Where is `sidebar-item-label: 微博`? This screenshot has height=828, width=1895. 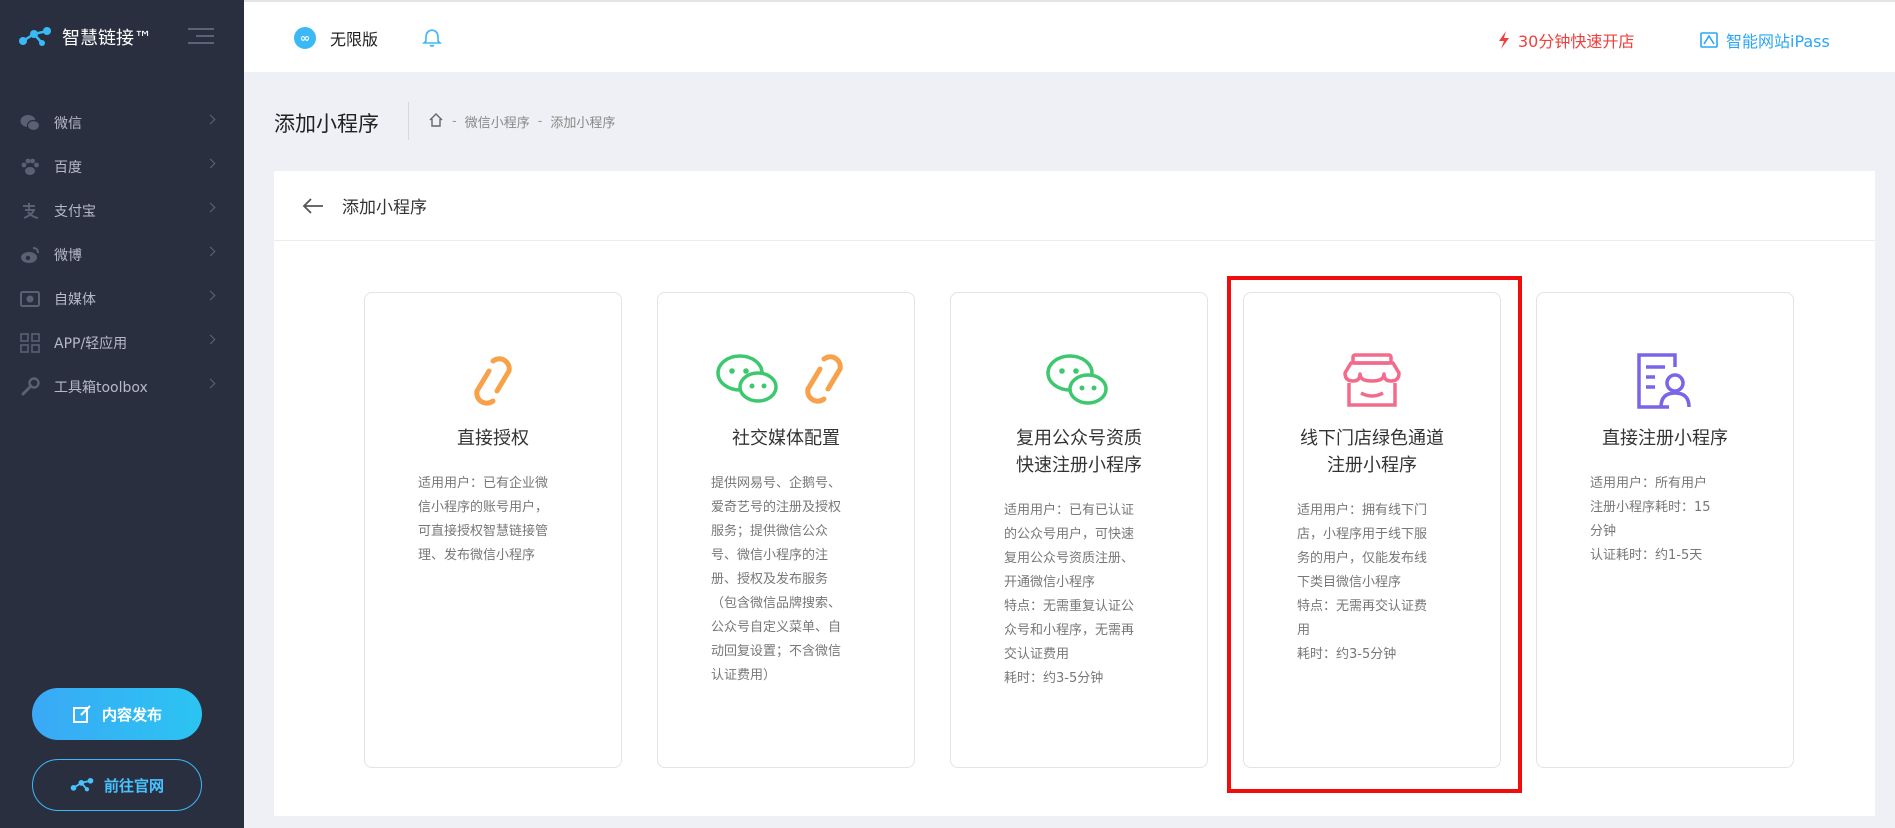
sidebar-item-label: 微博 is located at coordinates (68, 256).